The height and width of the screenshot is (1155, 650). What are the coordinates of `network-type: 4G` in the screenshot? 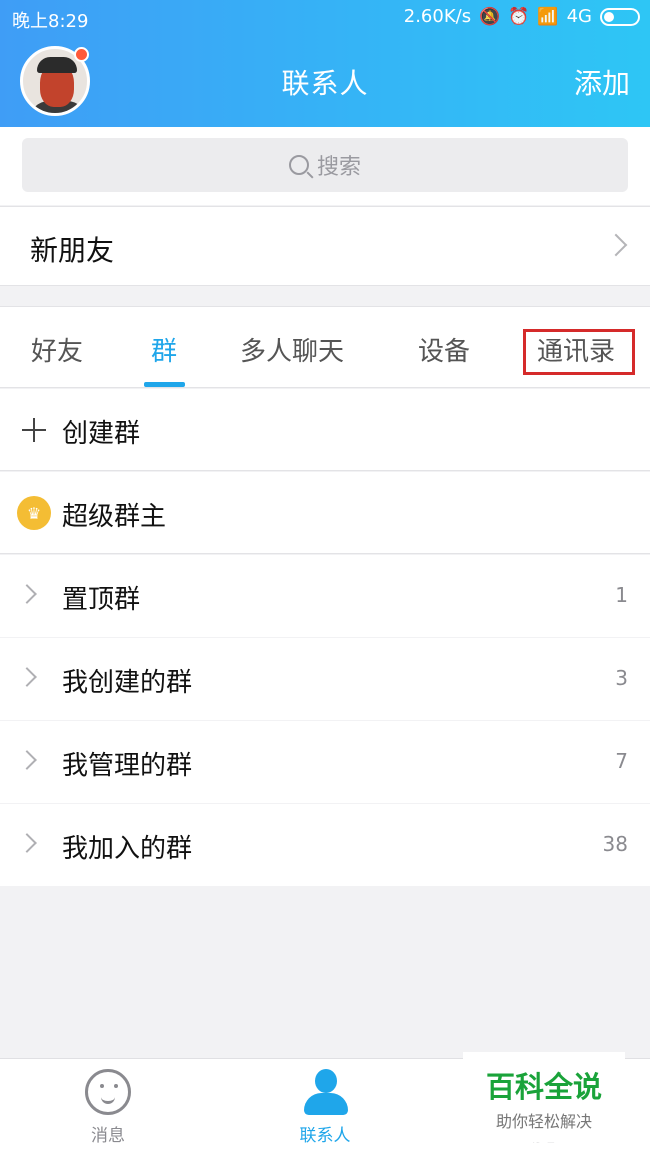 It's located at (579, 16).